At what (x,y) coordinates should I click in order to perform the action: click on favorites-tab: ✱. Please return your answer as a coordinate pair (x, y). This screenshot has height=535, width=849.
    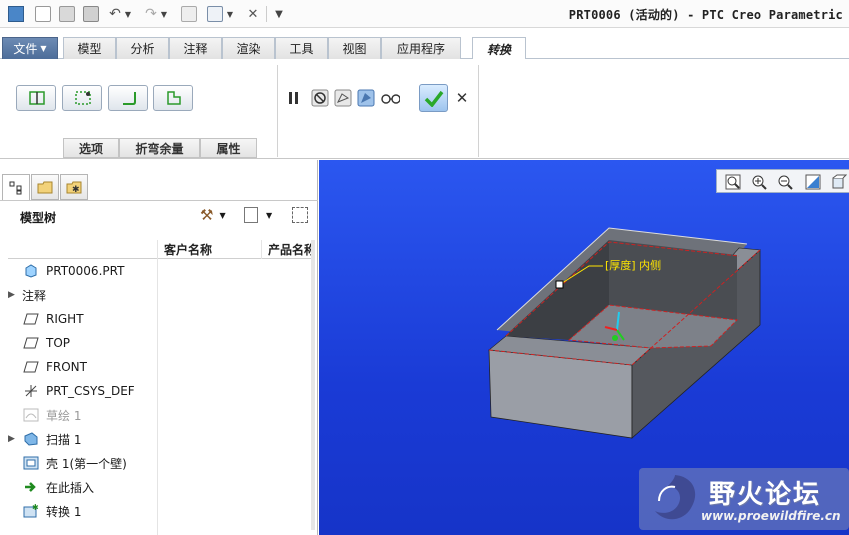
    Looking at the image, I should click on (74, 187).